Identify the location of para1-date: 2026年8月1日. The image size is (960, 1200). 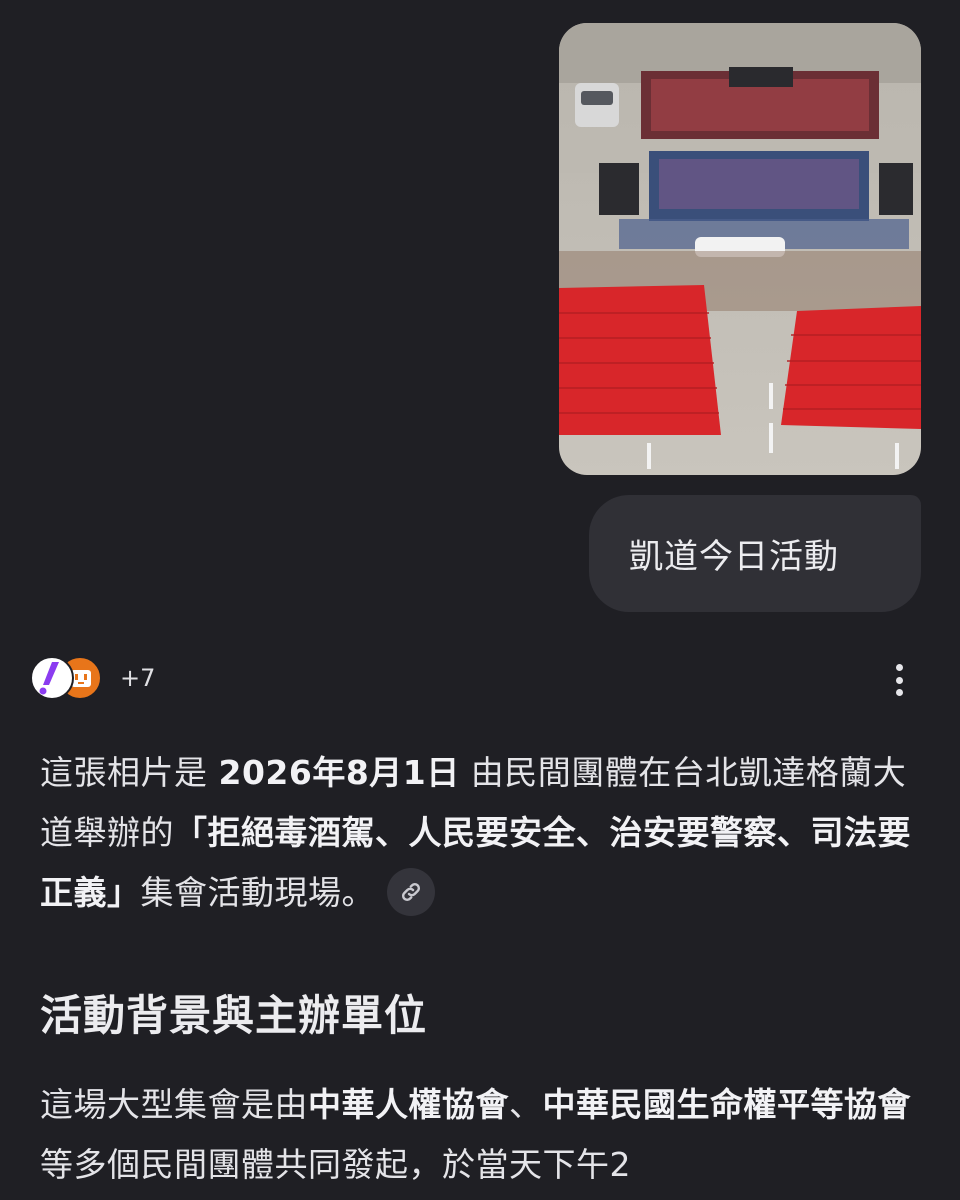
(339, 772).